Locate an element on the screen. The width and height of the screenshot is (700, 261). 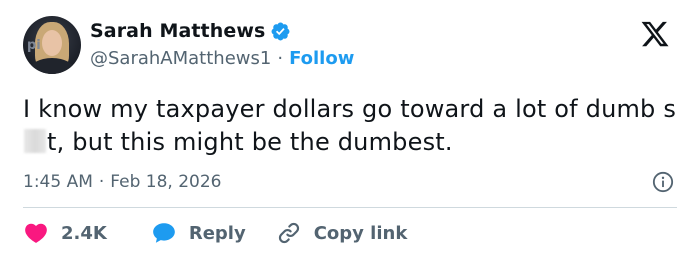
speech-bubble-icon is located at coordinates (164, 233).